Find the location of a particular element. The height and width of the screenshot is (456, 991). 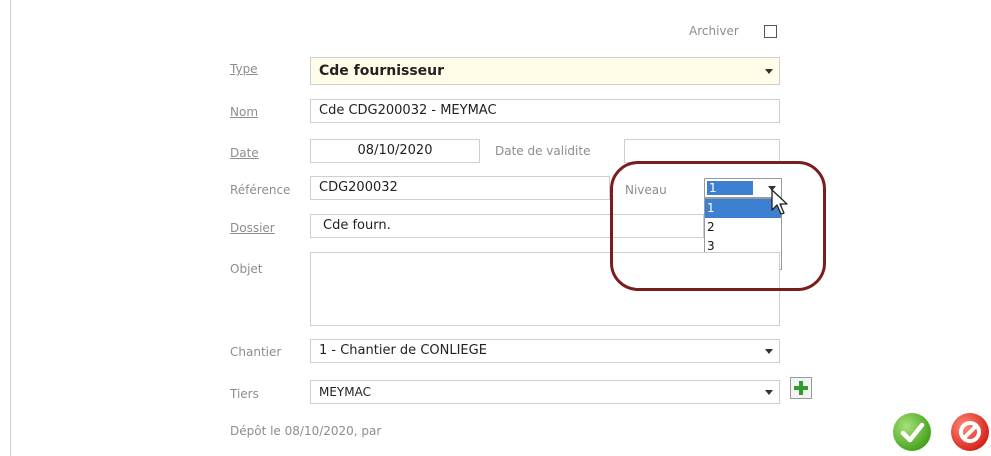

tiers-label: Tiers is located at coordinates (244, 394).